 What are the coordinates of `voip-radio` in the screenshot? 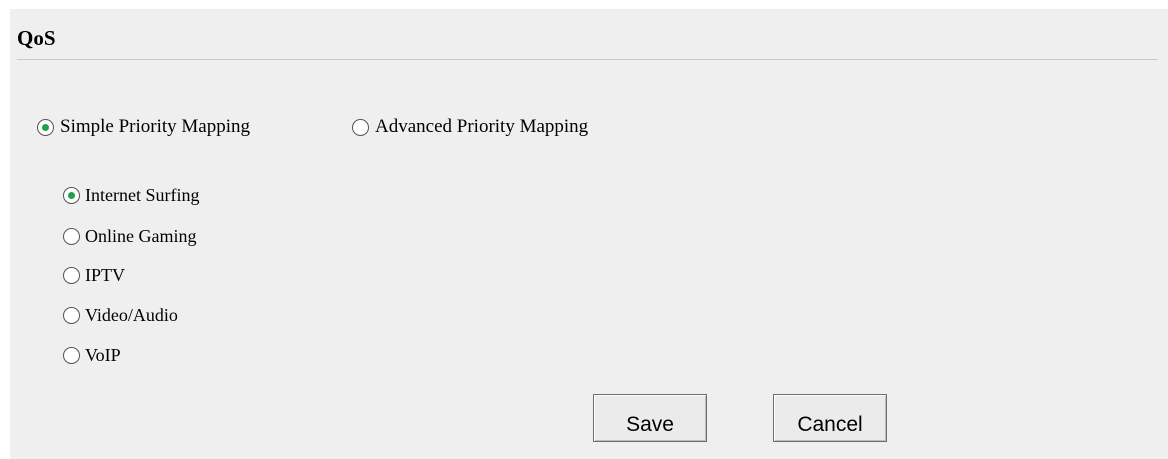 It's located at (71, 355).